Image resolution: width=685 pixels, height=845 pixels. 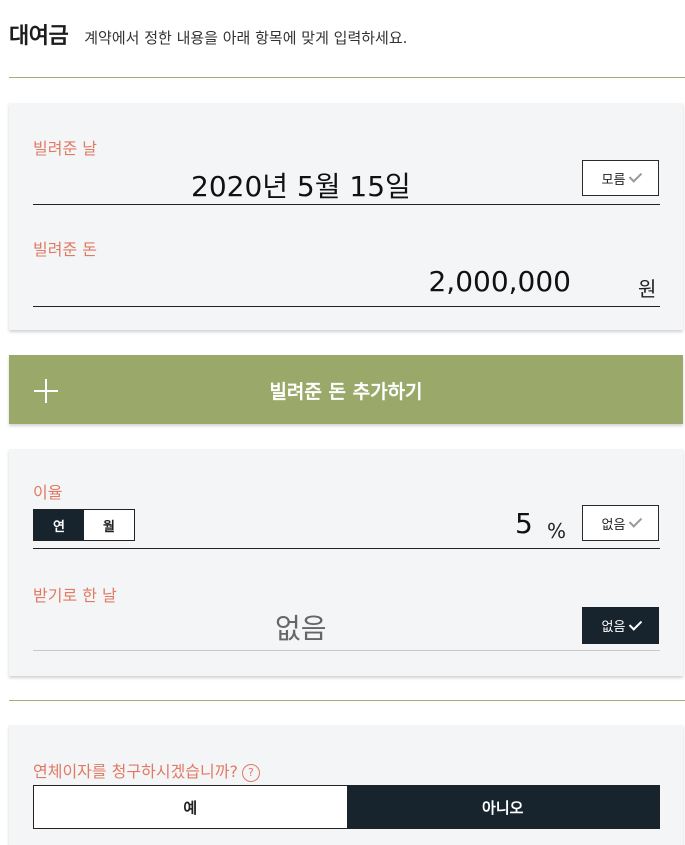 What do you see at coordinates (346, 650) in the screenshot?
I see `due-underline` at bounding box center [346, 650].